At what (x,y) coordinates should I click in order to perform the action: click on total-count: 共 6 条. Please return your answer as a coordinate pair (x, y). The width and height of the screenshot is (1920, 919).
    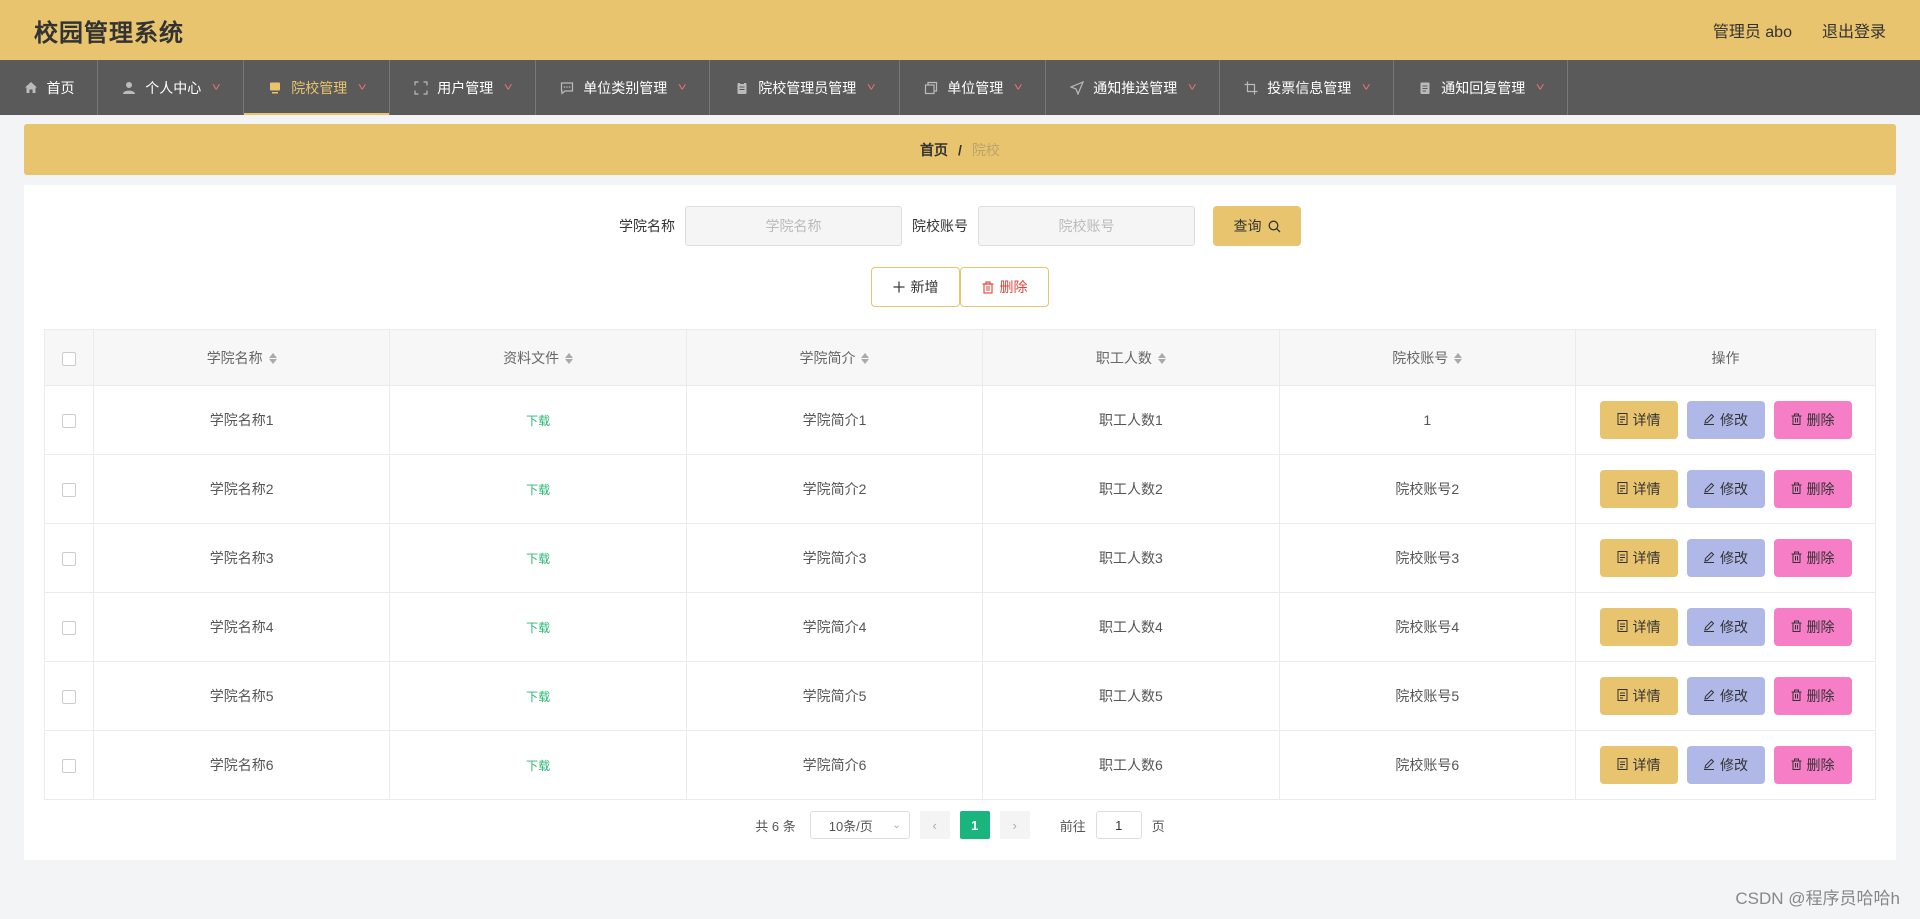
    Looking at the image, I should click on (775, 826).